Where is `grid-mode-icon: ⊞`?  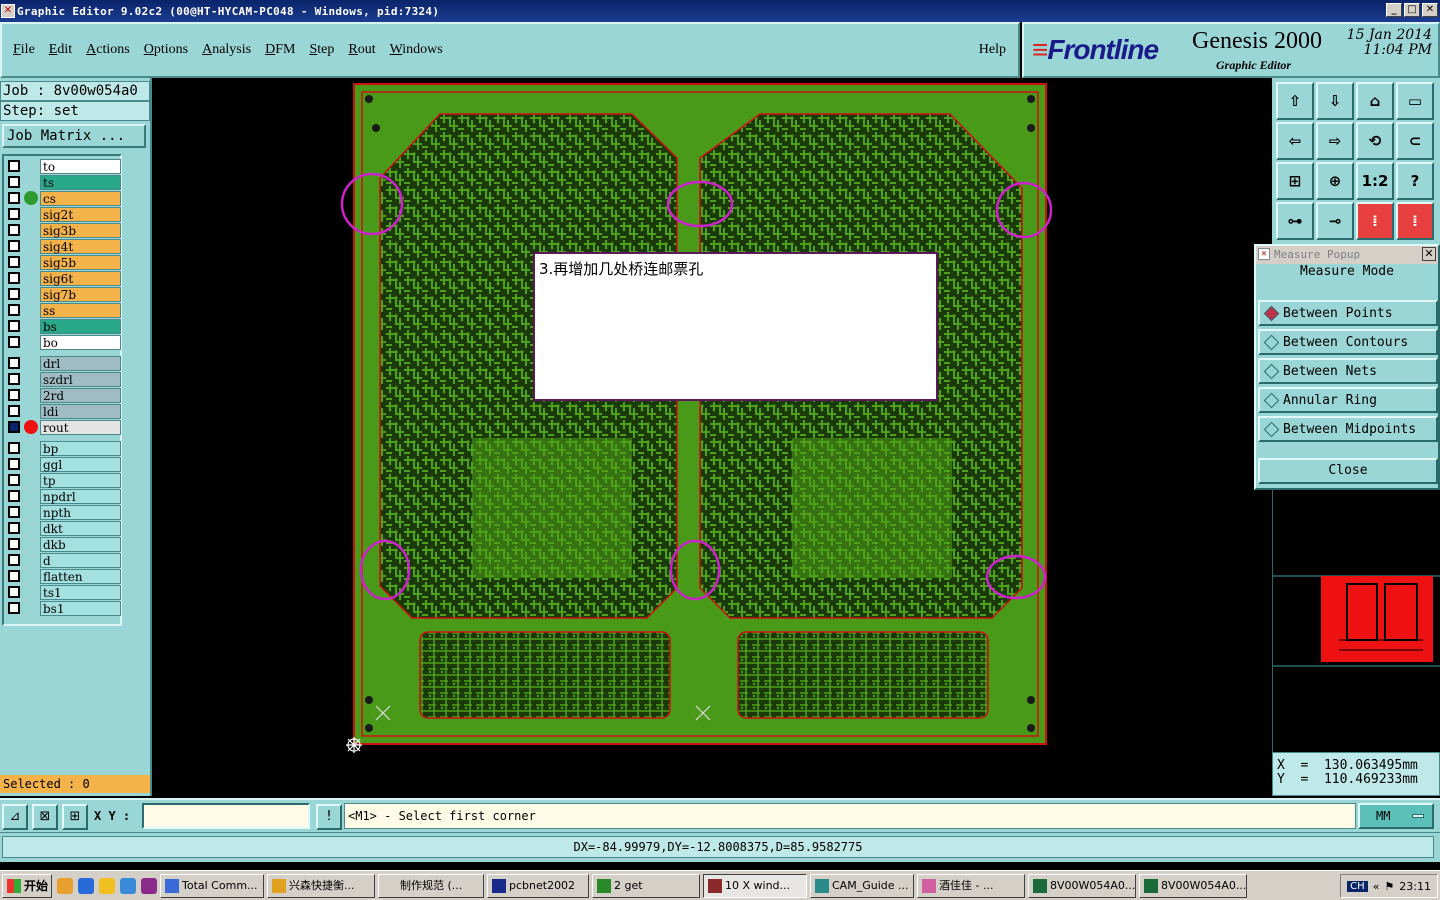
grid-mode-icon: ⊞ is located at coordinates (75, 817).